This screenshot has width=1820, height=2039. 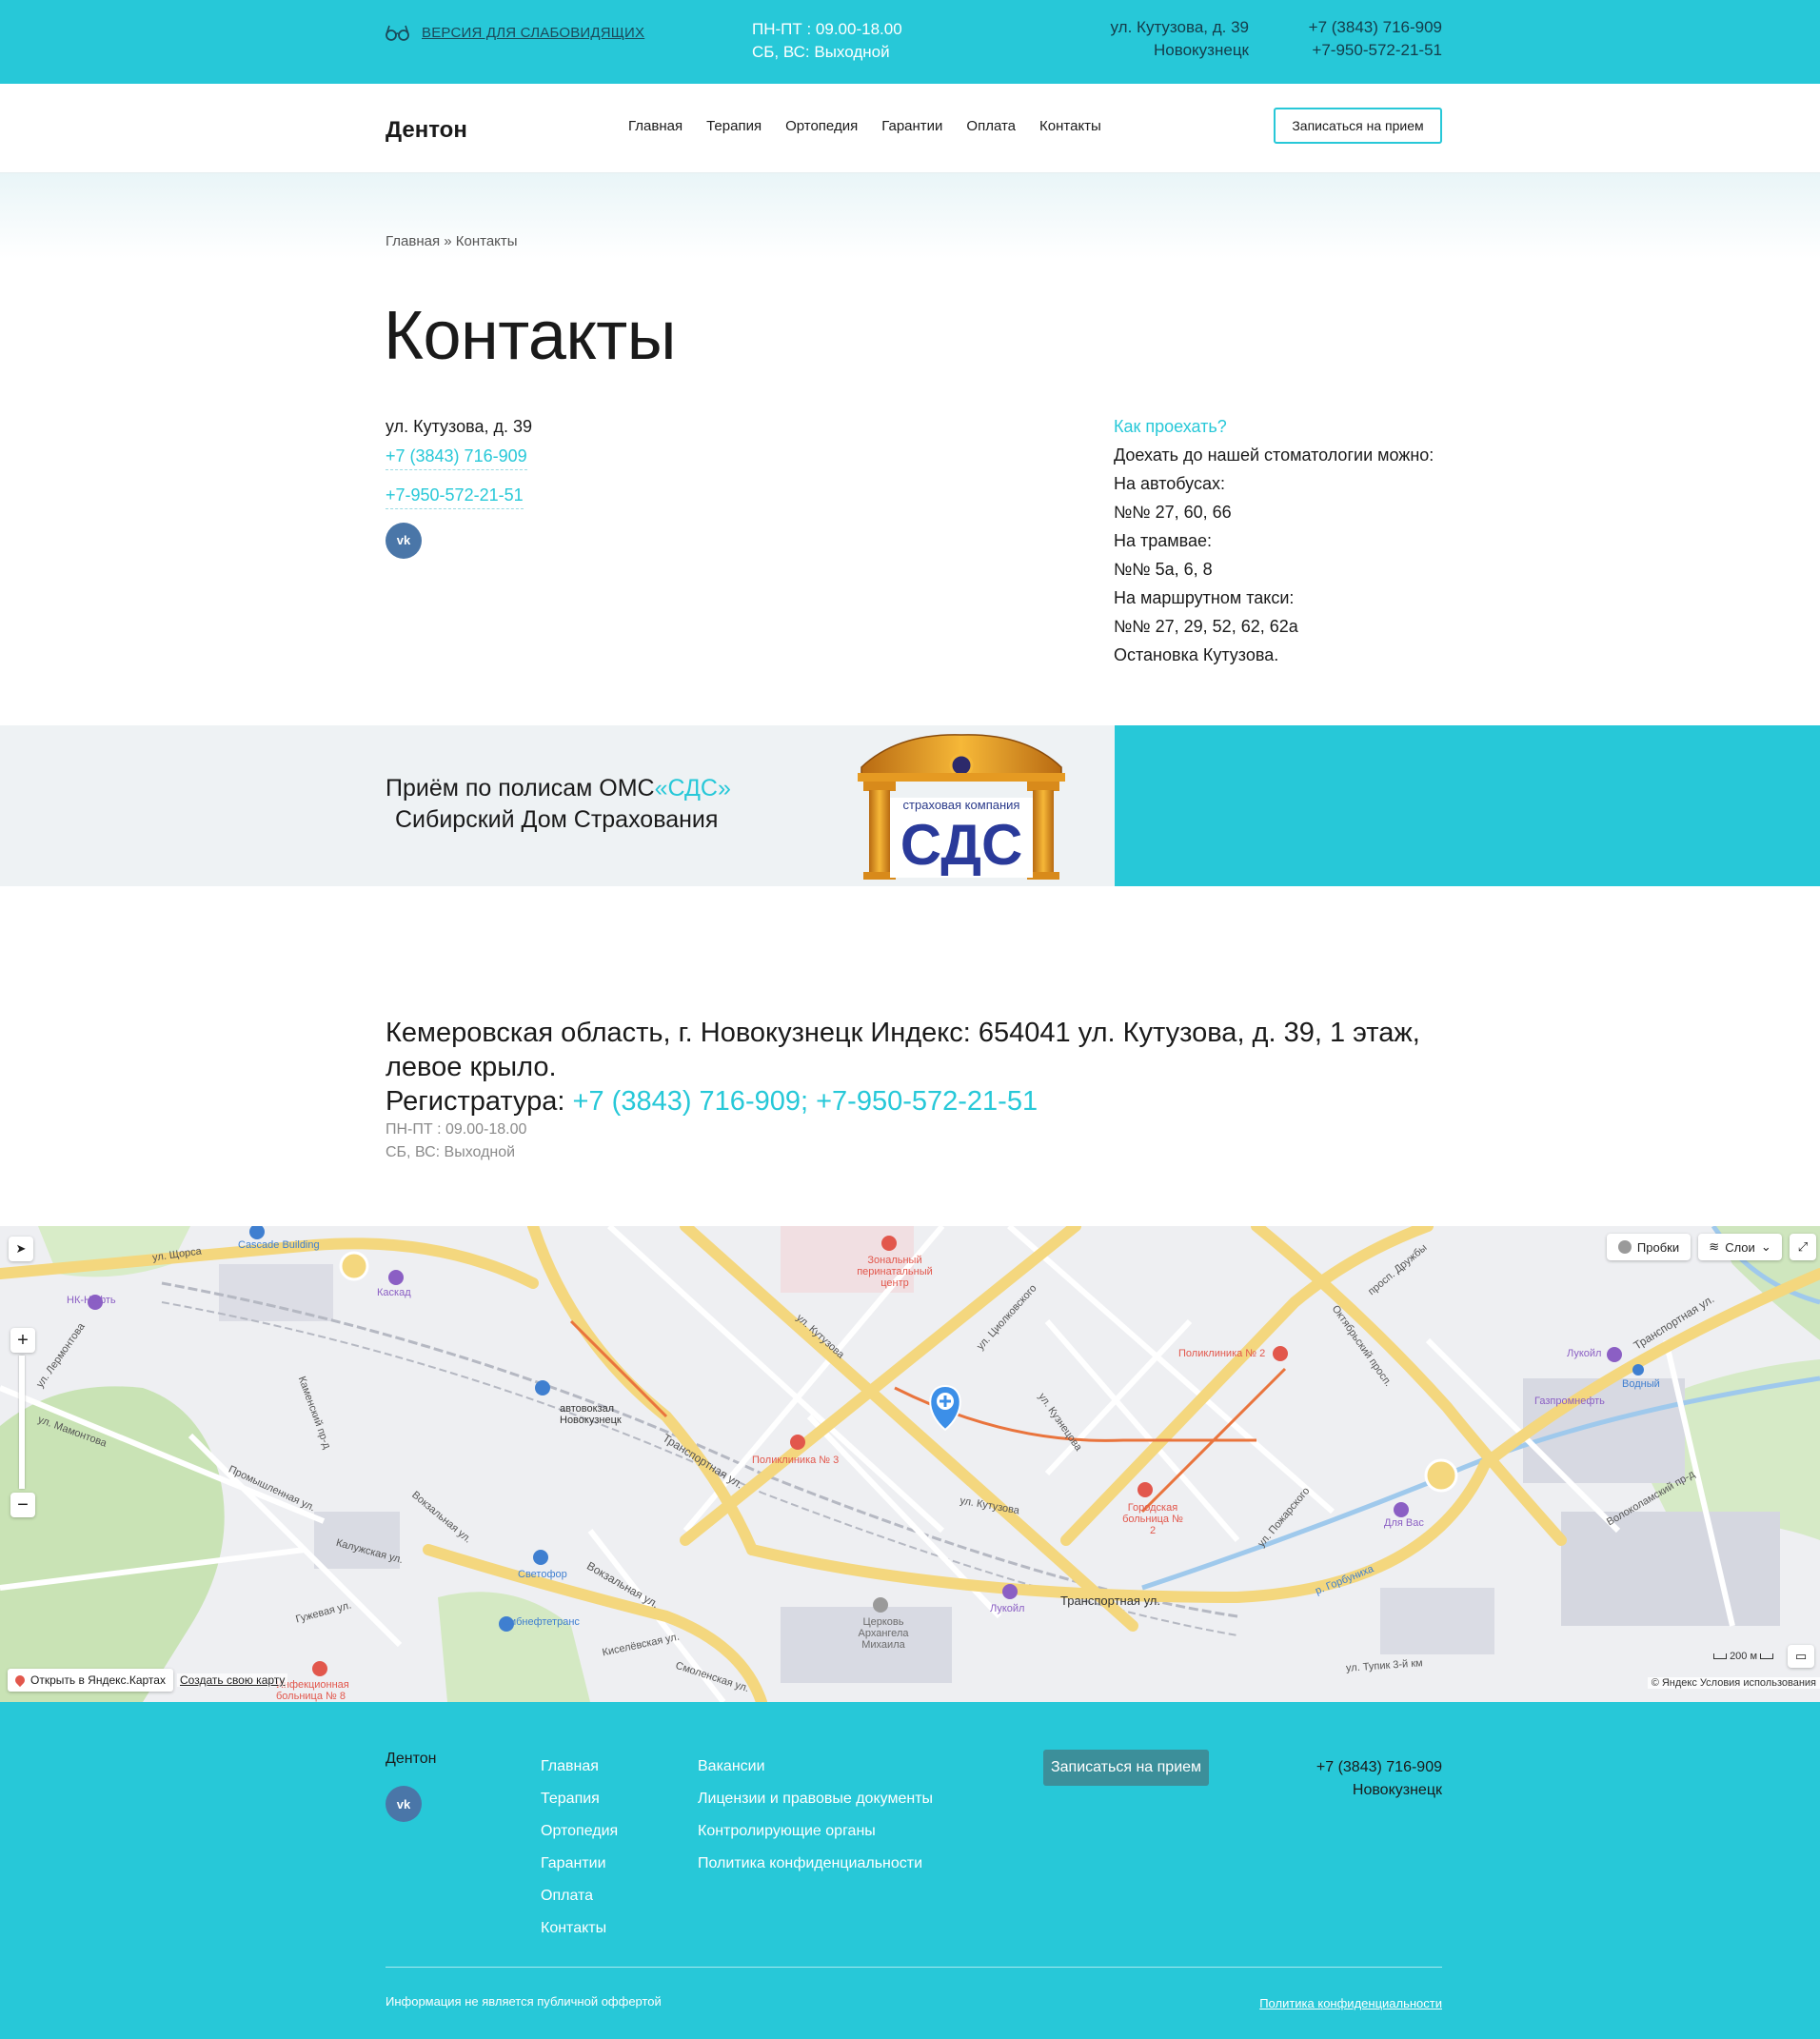 What do you see at coordinates (1758, 1683) in the screenshot?
I see `terms-link: Условия использования` at bounding box center [1758, 1683].